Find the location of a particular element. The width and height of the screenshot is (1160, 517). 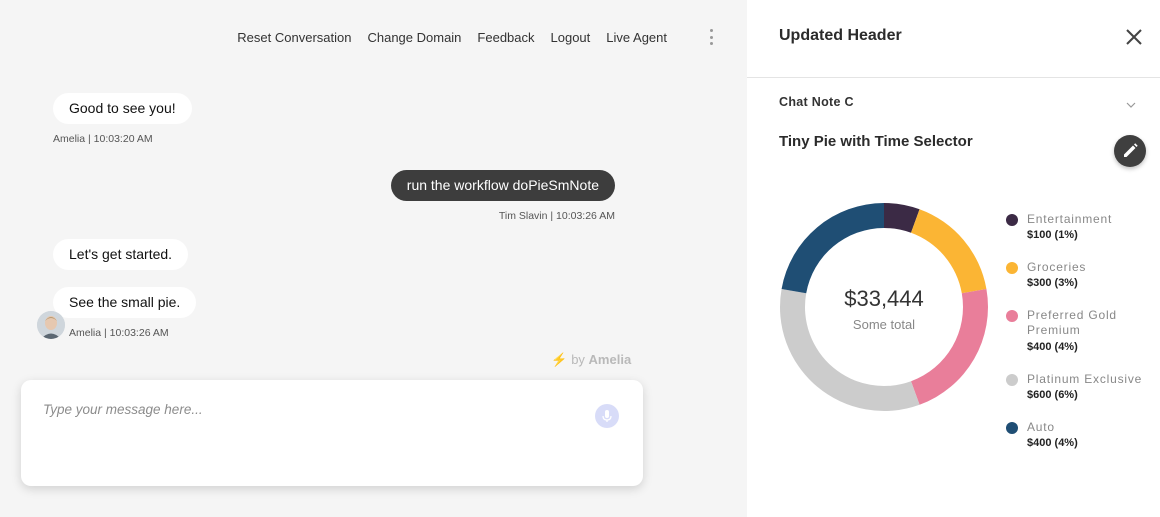

panel-title: Updated Header is located at coordinates (840, 35).